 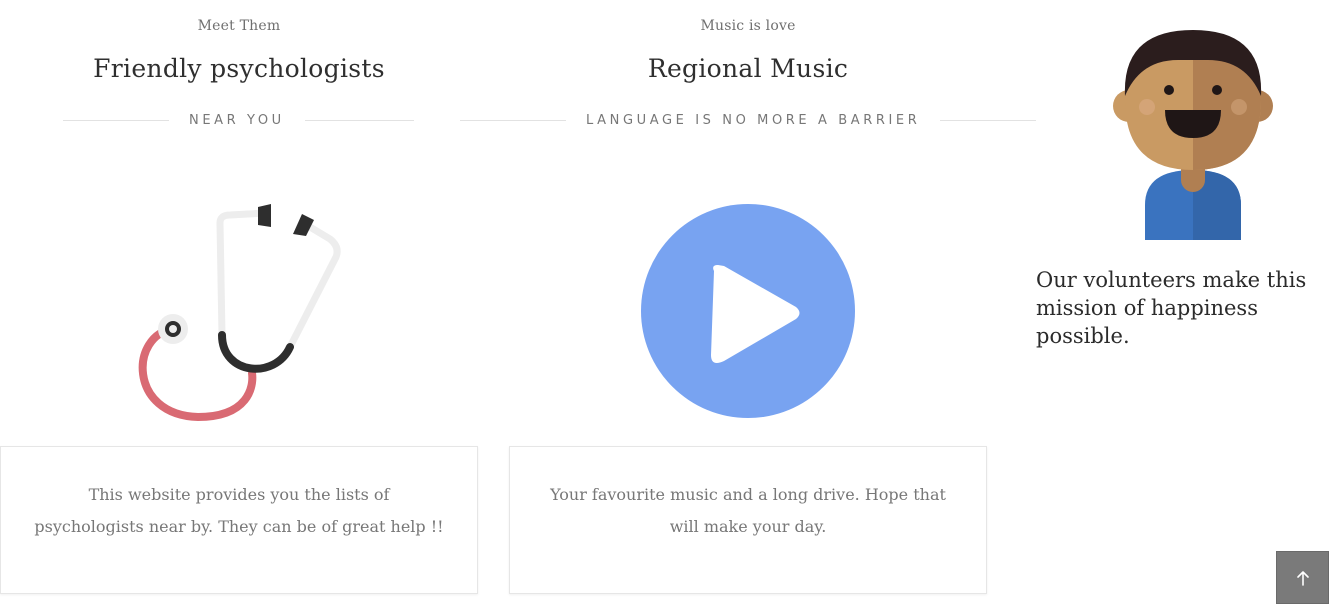 What do you see at coordinates (753, 120) in the screenshot?
I see `music-subheading: LANGUAGE IS NO MORE A BARRIER` at bounding box center [753, 120].